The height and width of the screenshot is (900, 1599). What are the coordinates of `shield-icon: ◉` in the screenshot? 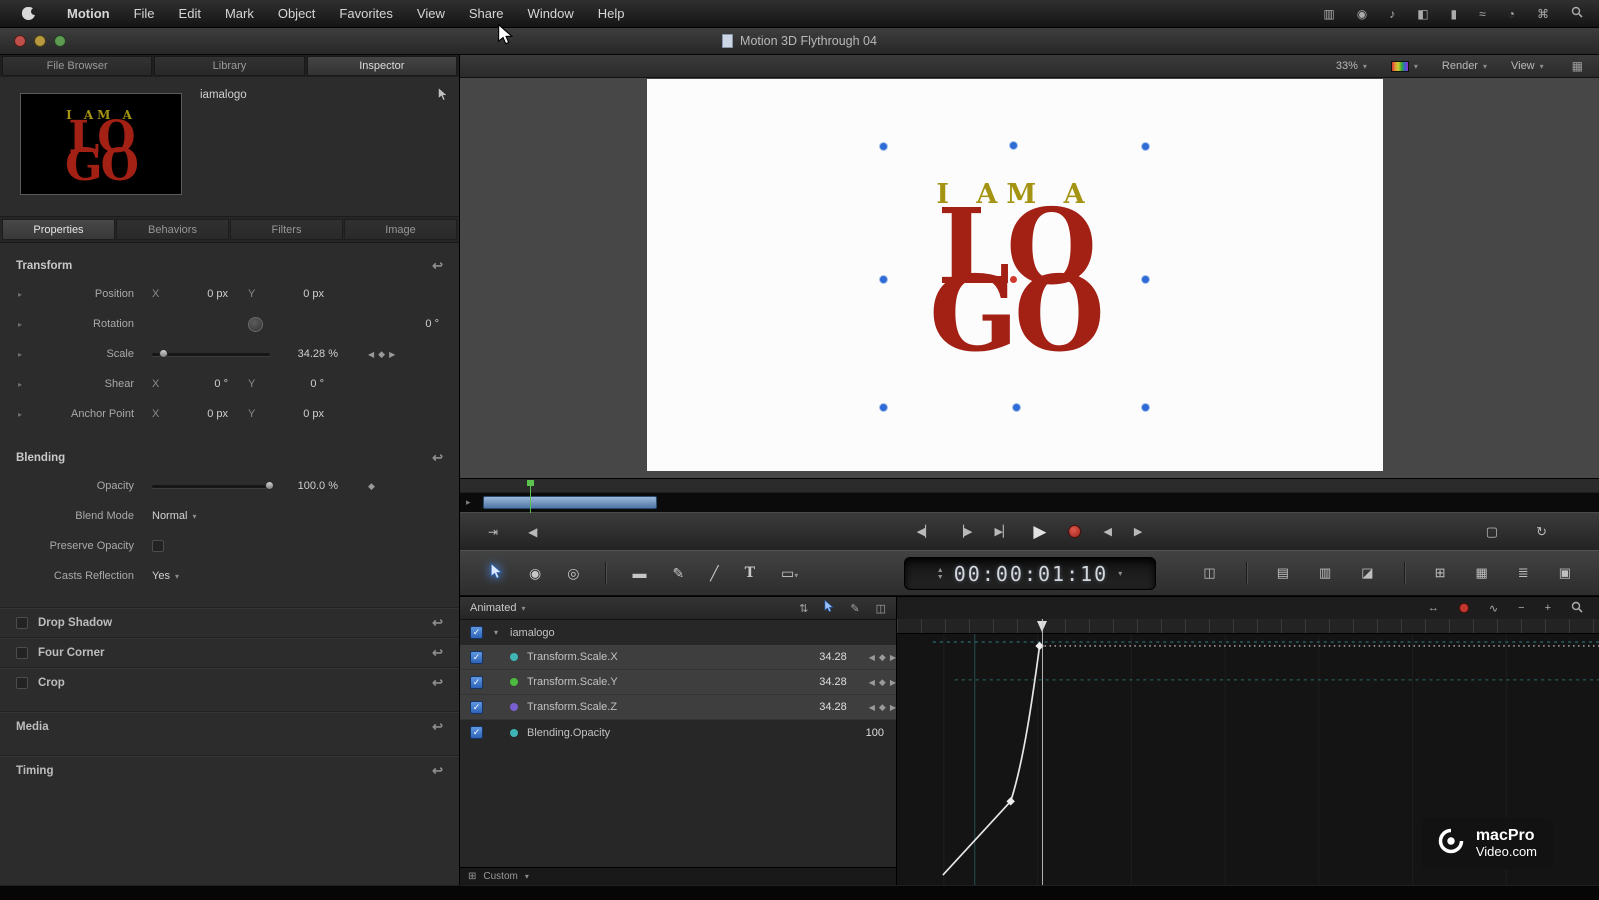 It's located at (1362, 14).